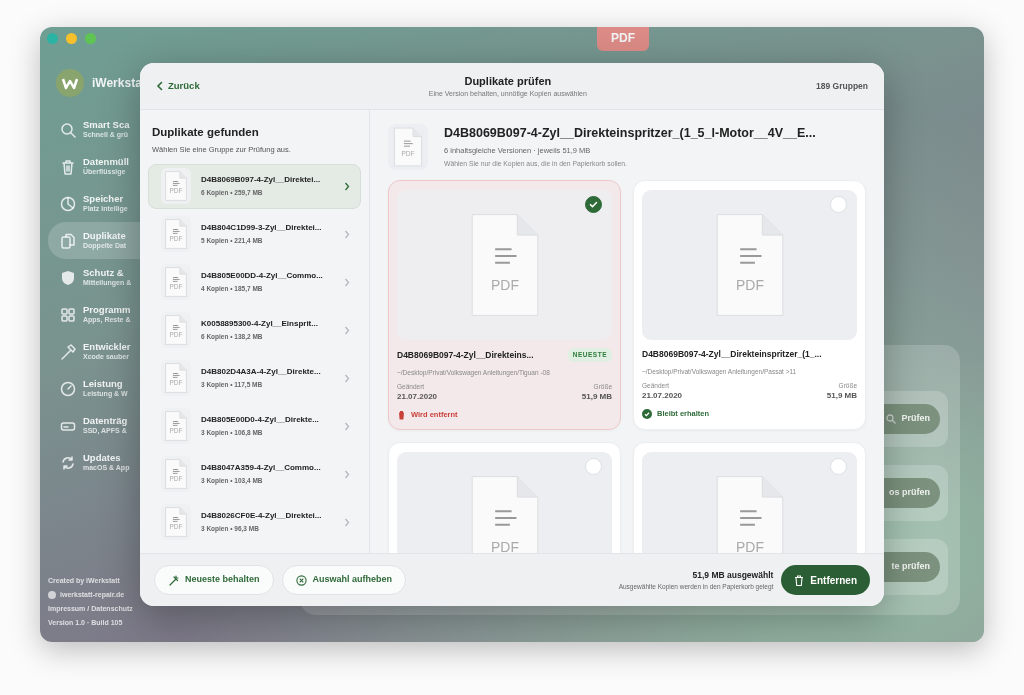 Image resolution: width=1024 pixels, height=695 pixels. Describe the element at coordinates (623, 39) in the screenshot. I see `pdf-badge: PDF` at that location.